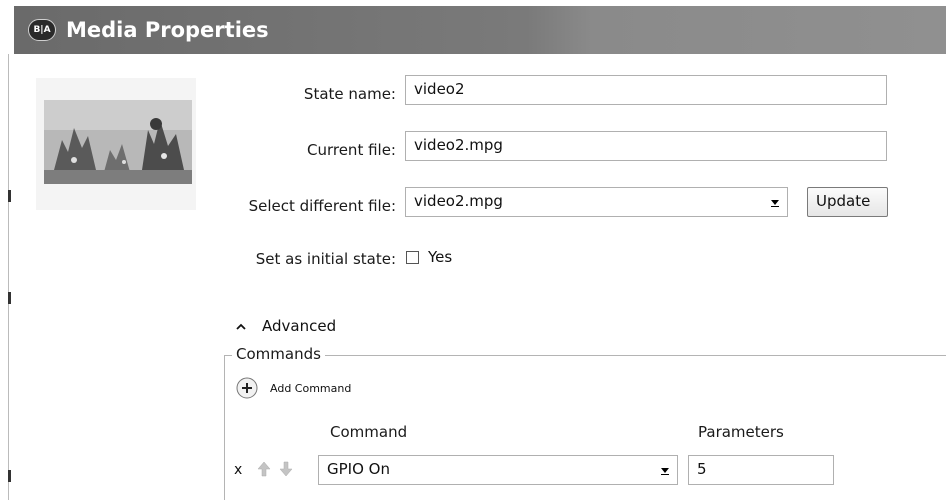 The image size is (946, 500). I want to click on state-name-input: video2, so click(646, 90).